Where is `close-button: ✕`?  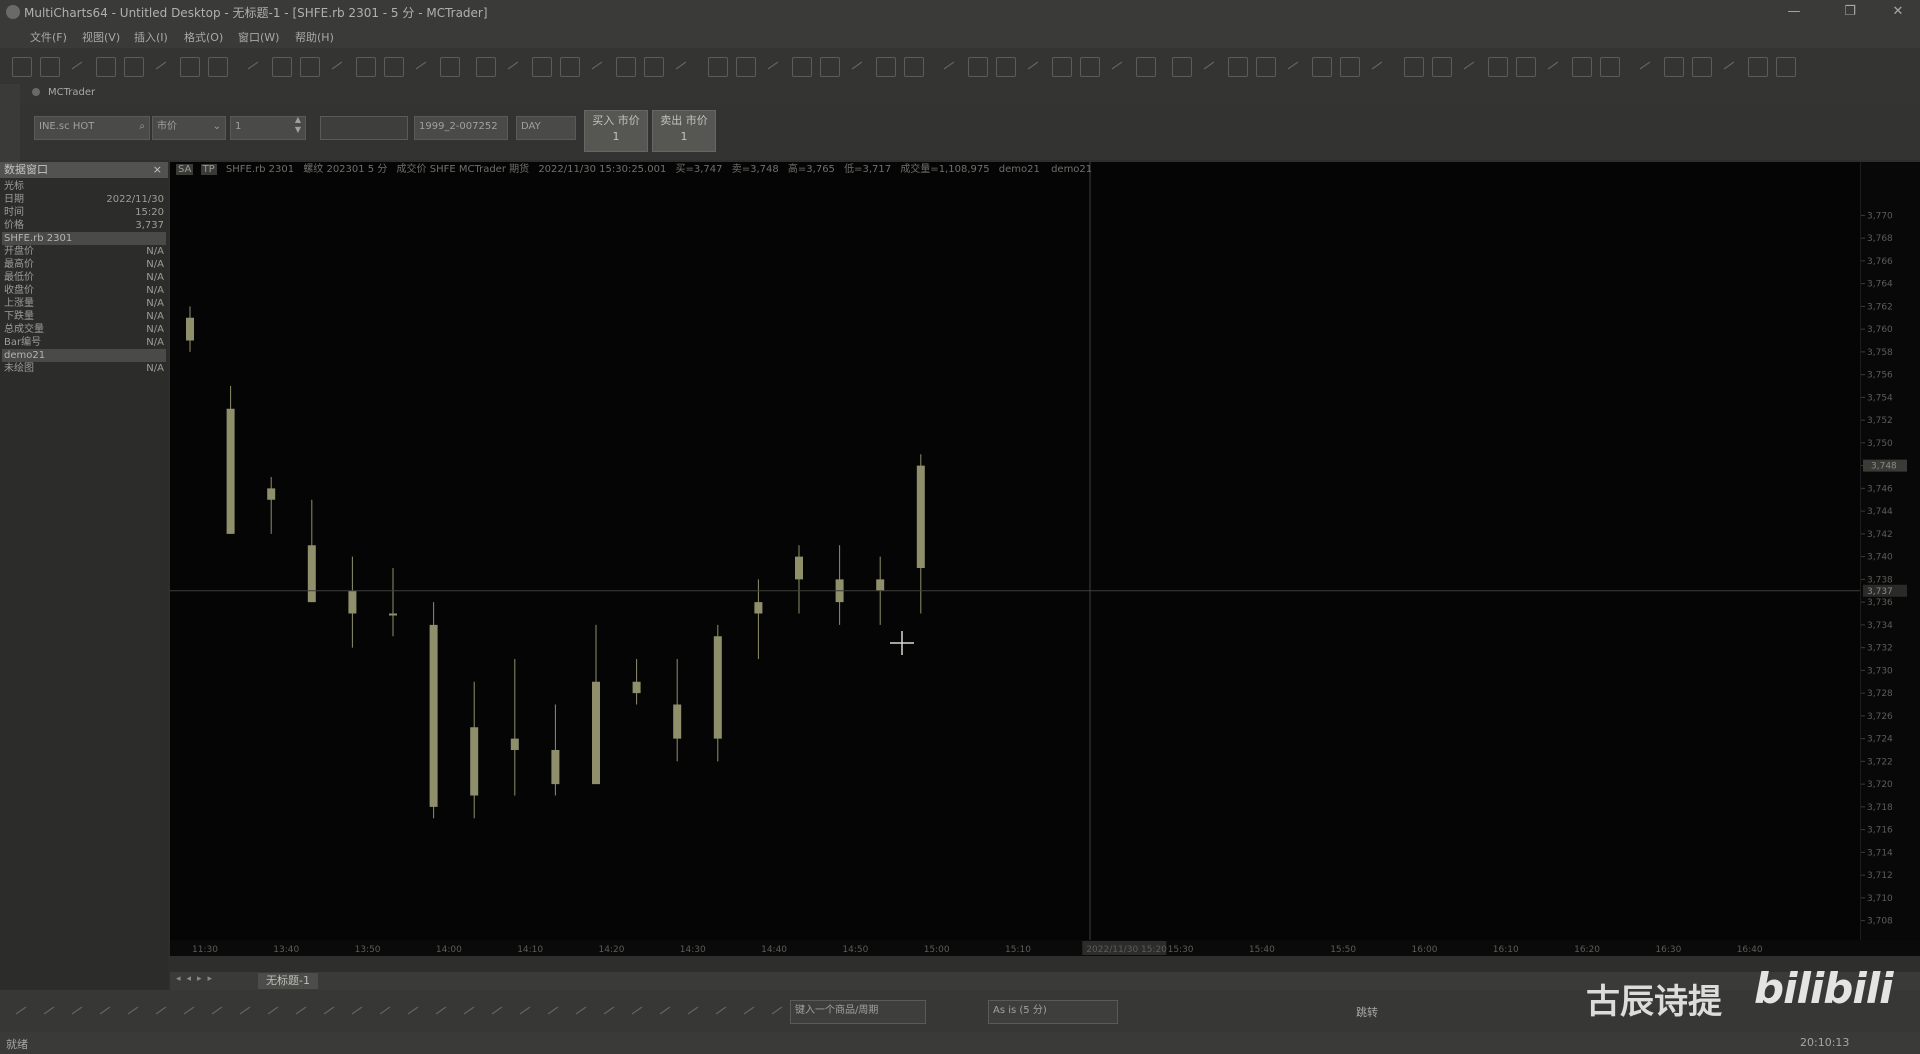 close-button: ✕ is located at coordinates (1898, 12).